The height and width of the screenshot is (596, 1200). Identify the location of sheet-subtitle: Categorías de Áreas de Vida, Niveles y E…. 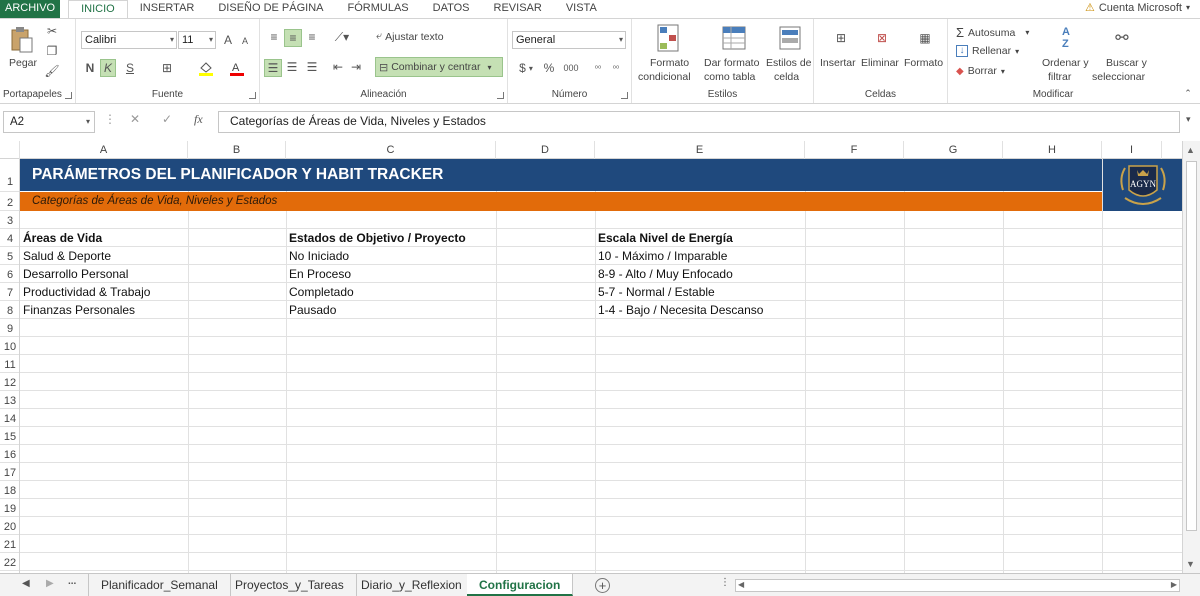
(561, 201).